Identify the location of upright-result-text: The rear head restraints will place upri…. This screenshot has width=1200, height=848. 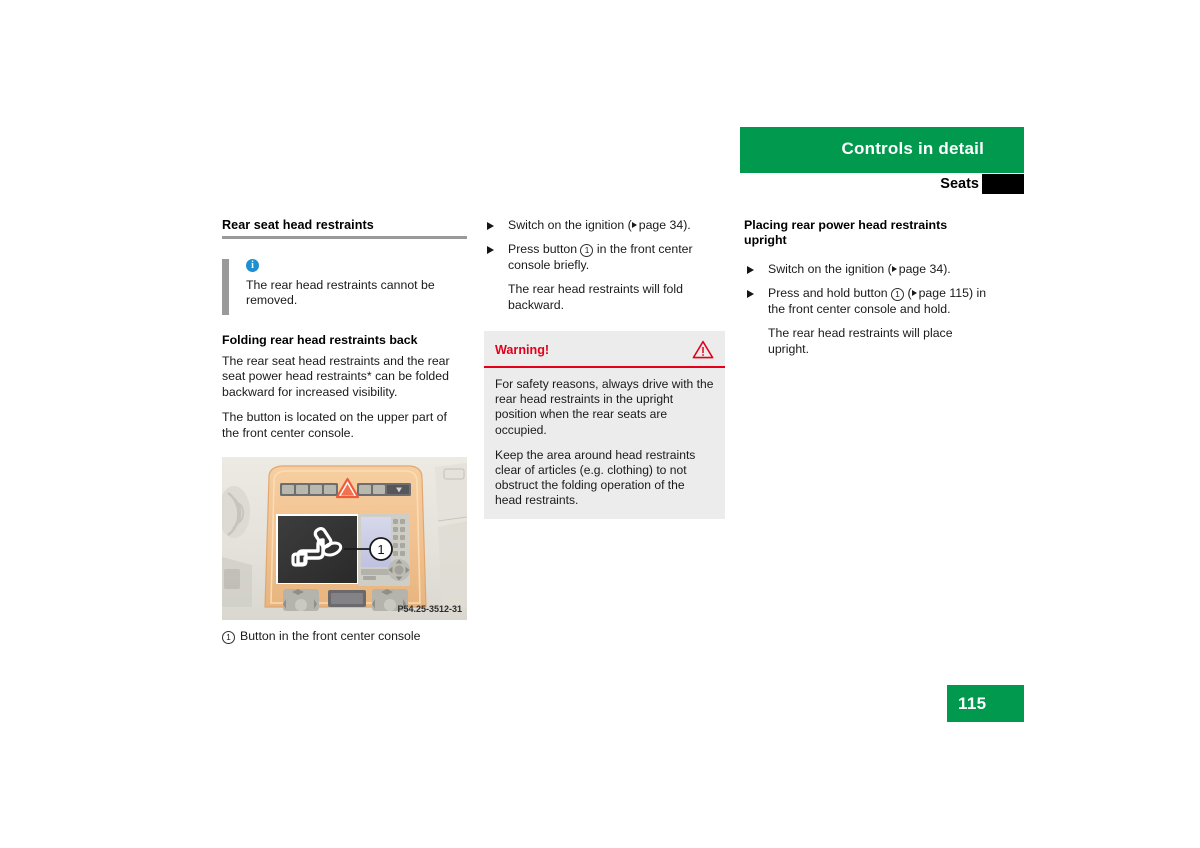
(860, 341).